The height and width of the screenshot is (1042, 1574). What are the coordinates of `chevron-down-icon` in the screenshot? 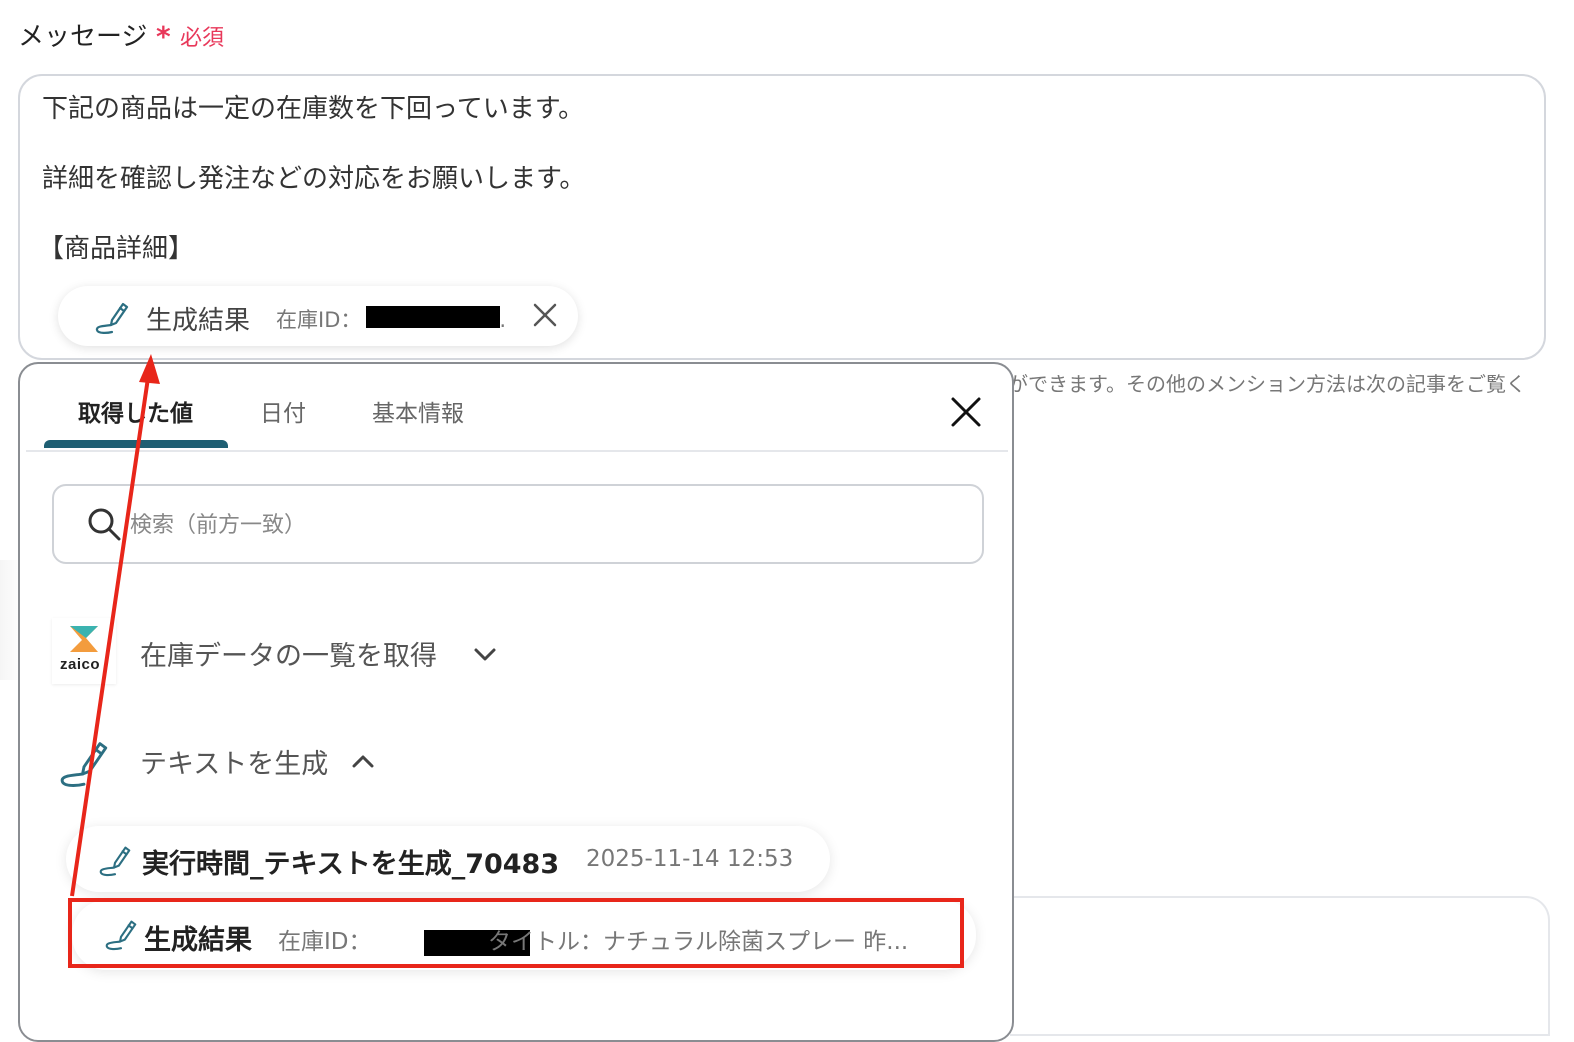 It's located at (485, 656).